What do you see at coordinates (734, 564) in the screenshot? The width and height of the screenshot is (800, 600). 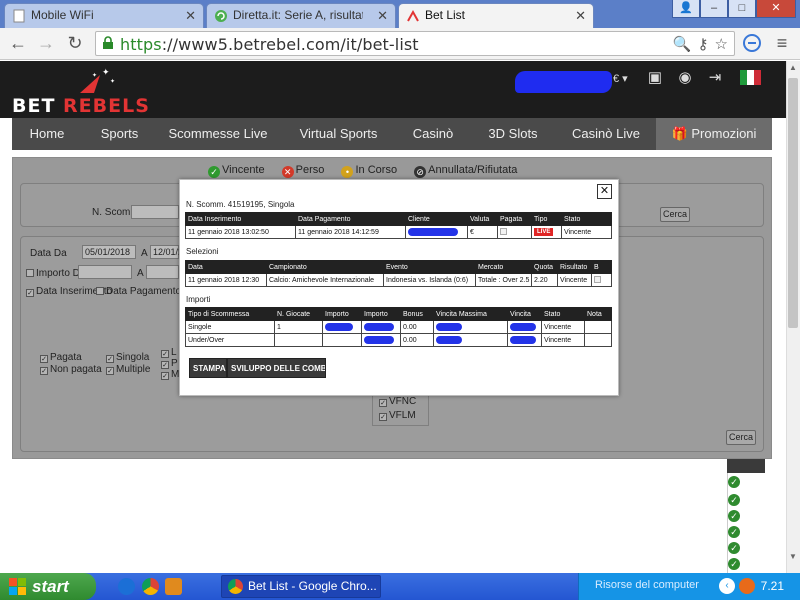 I see `check-icon: ✓` at bounding box center [734, 564].